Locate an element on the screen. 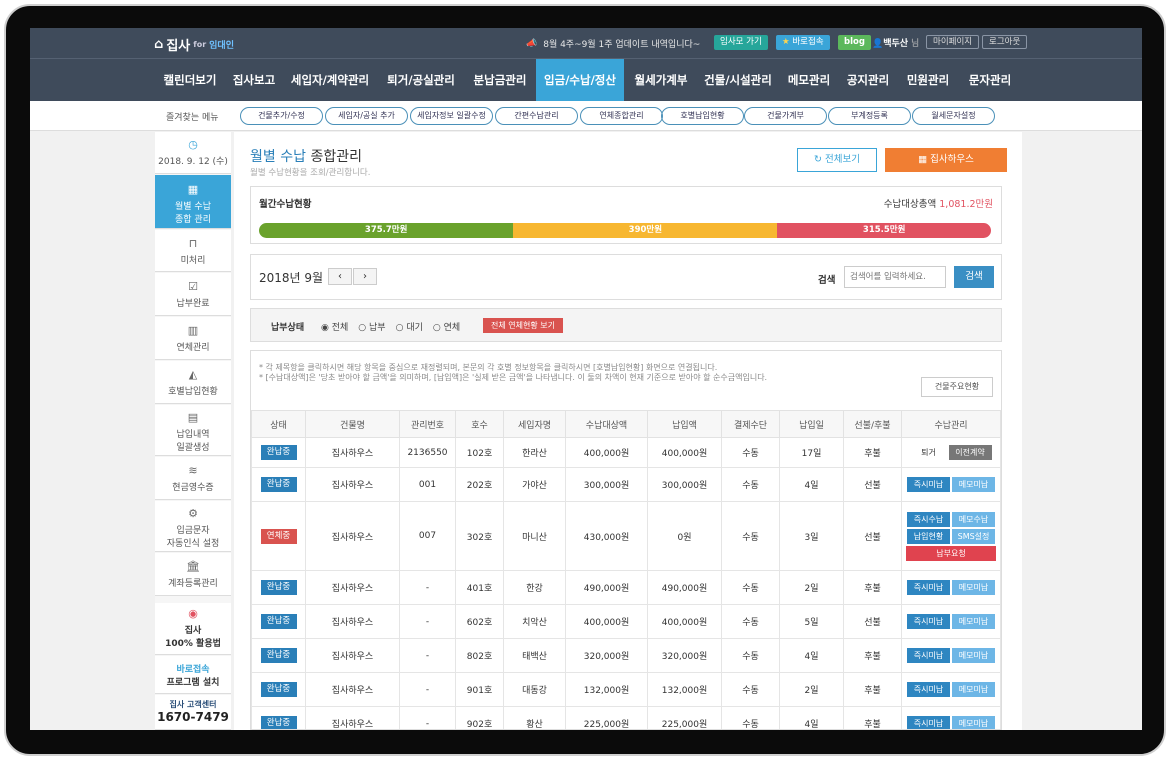 This screenshot has width=1170, height=760. prev-month-icon: ‹ is located at coordinates (340, 276).